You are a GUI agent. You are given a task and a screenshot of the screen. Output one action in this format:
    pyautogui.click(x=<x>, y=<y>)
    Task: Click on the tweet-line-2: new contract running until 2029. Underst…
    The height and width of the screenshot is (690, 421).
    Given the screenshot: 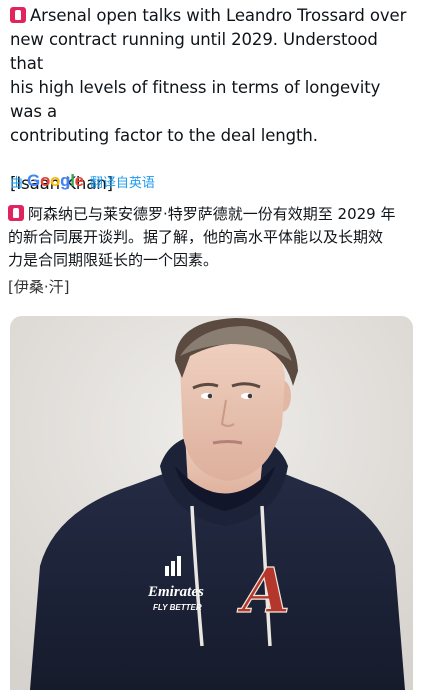 What is the action you would take?
    pyautogui.click(x=194, y=51)
    